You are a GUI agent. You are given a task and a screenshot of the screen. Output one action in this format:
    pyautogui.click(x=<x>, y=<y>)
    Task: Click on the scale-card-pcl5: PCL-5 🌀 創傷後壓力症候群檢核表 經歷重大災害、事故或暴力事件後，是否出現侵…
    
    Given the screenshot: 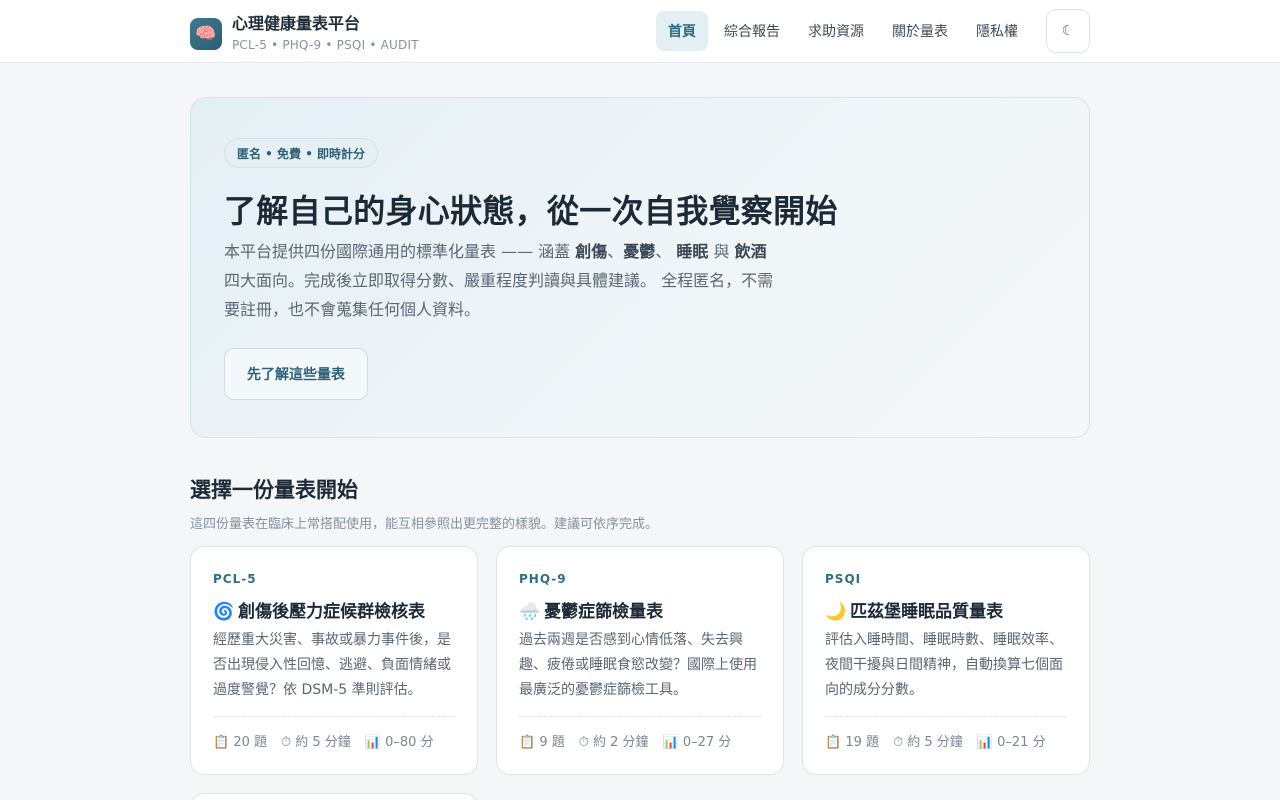 What is the action you would take?
    pyautogui.click(x=334, y=660)
    